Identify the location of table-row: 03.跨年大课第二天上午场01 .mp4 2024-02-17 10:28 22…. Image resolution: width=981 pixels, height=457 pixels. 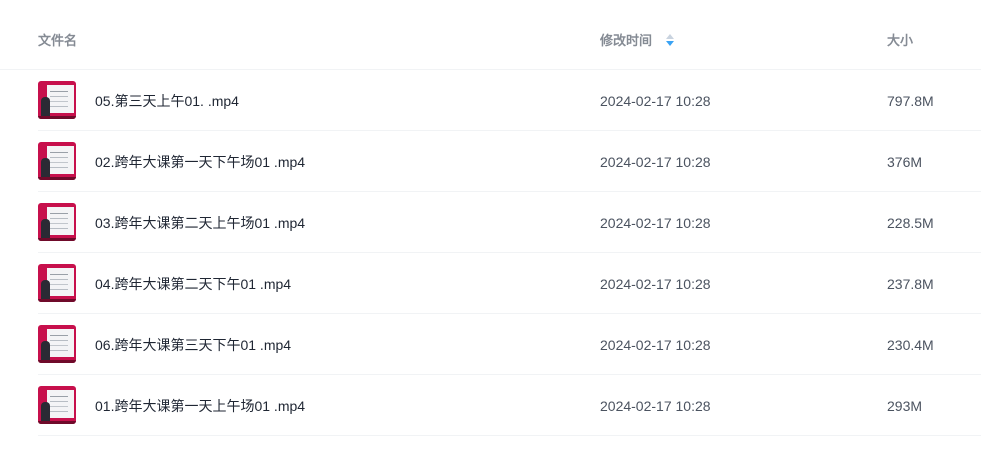
(509, 222).